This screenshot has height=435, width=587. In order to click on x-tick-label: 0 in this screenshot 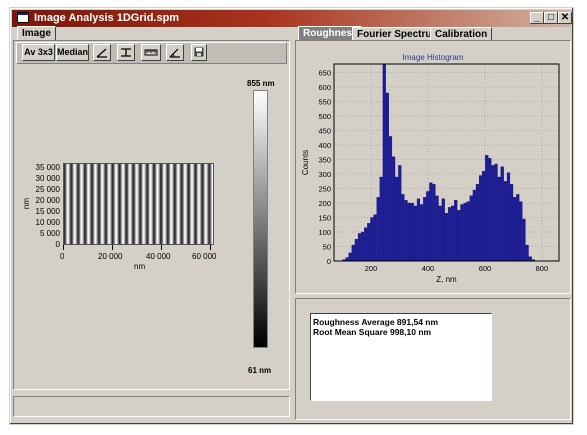, I will do `click(62, 256)`.